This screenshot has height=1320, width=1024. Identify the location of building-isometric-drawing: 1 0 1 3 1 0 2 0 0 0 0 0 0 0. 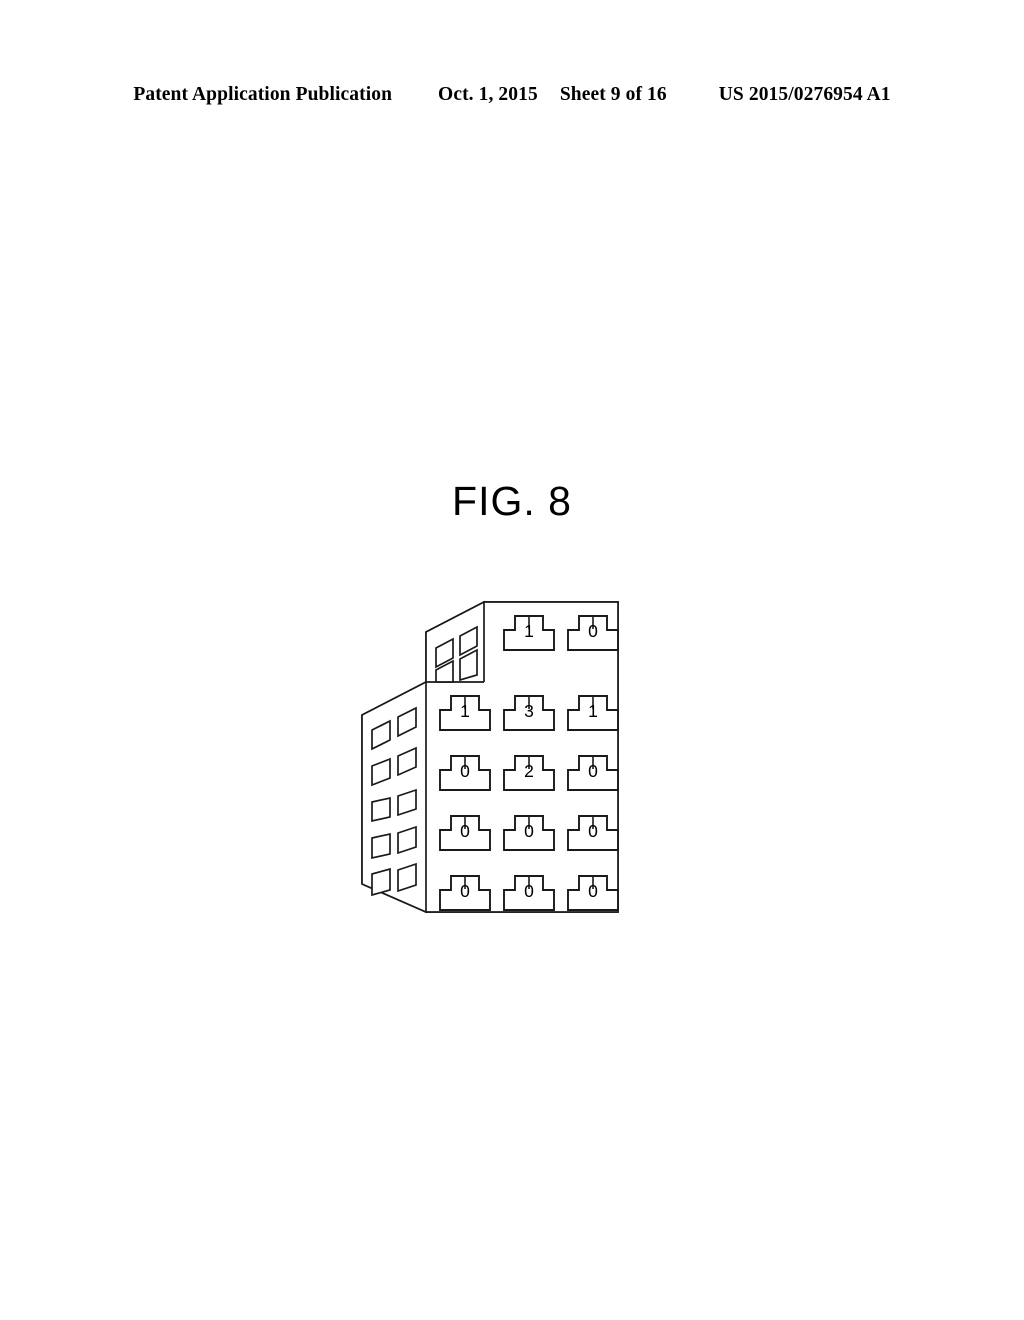
(490, 757).